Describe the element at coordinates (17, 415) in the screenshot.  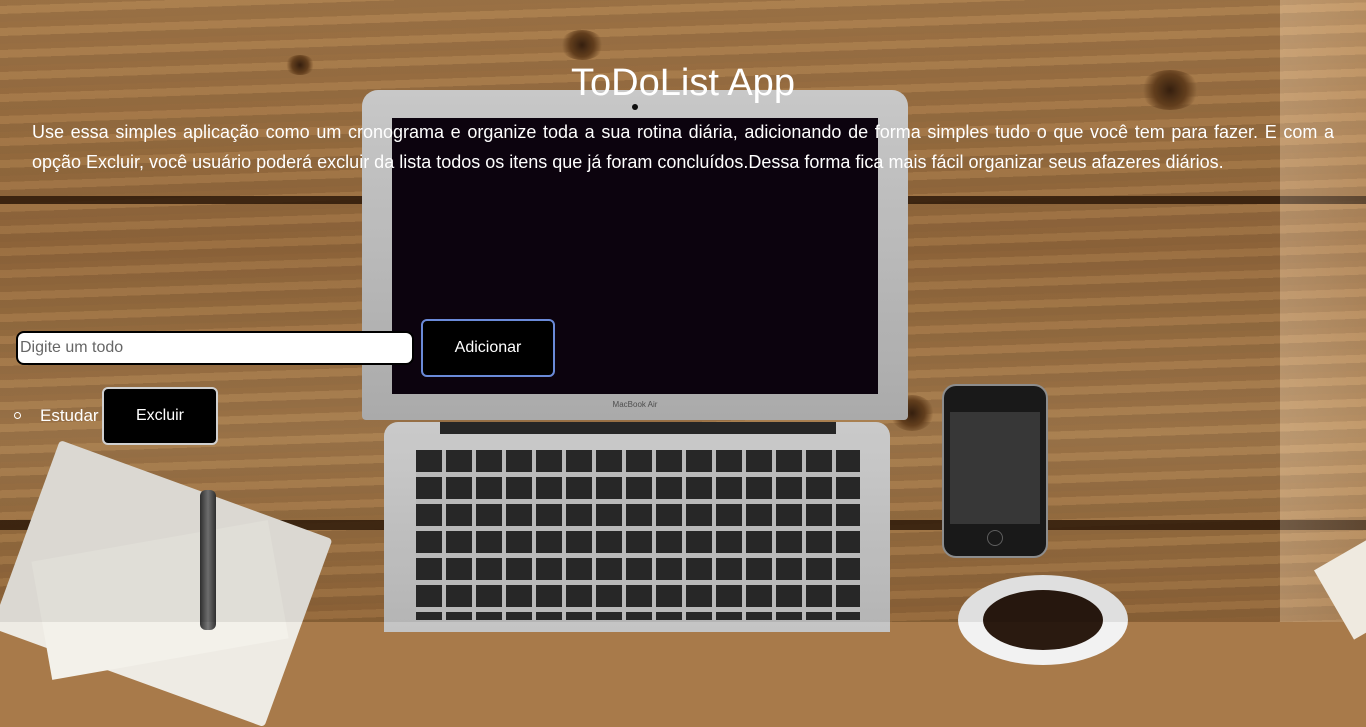
I see `bullet-icon` at that location.